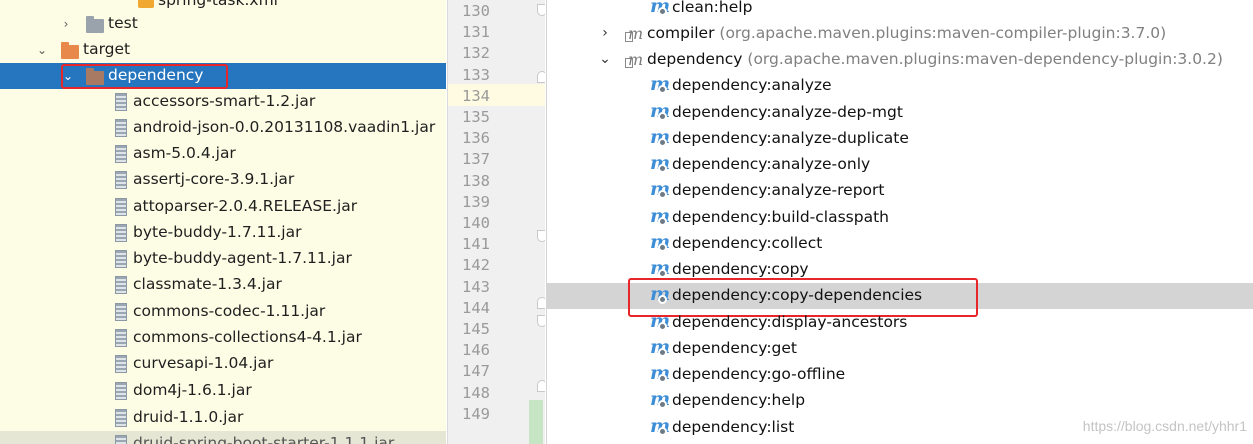  What do you see at coordinates (476, 32) in the screenshot?
I see `line-number: 131` at bounding box center [476, 32].